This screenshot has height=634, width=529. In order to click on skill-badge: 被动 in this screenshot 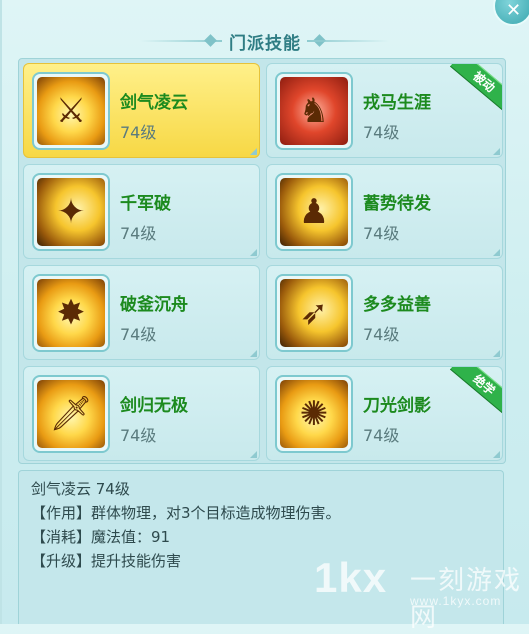, I will do `click(475, 88)`.